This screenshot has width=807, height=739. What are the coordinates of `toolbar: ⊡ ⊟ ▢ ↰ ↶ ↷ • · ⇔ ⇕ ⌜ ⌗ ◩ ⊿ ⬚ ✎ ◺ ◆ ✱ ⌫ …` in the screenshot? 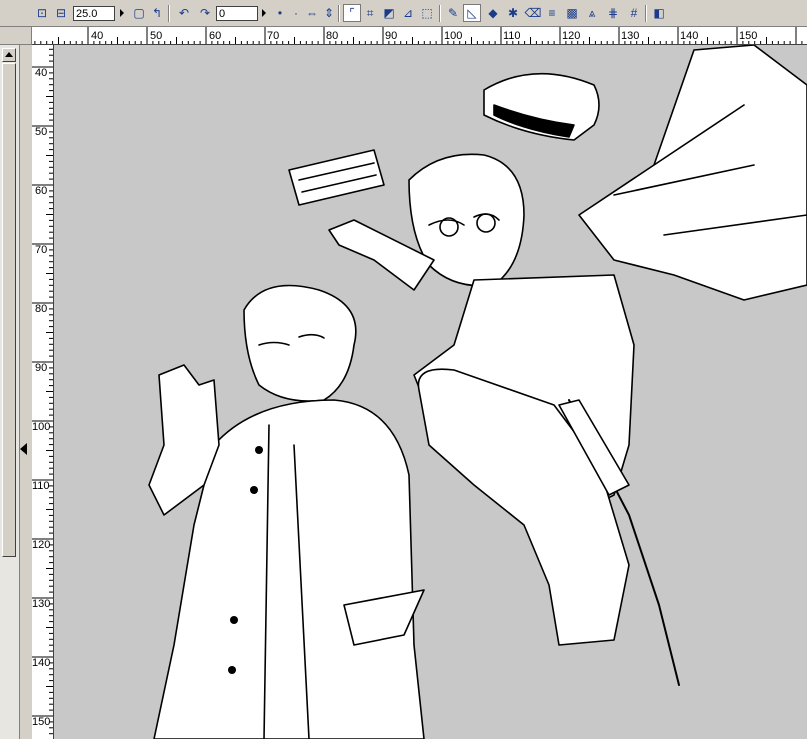 It's located at (403, 13).